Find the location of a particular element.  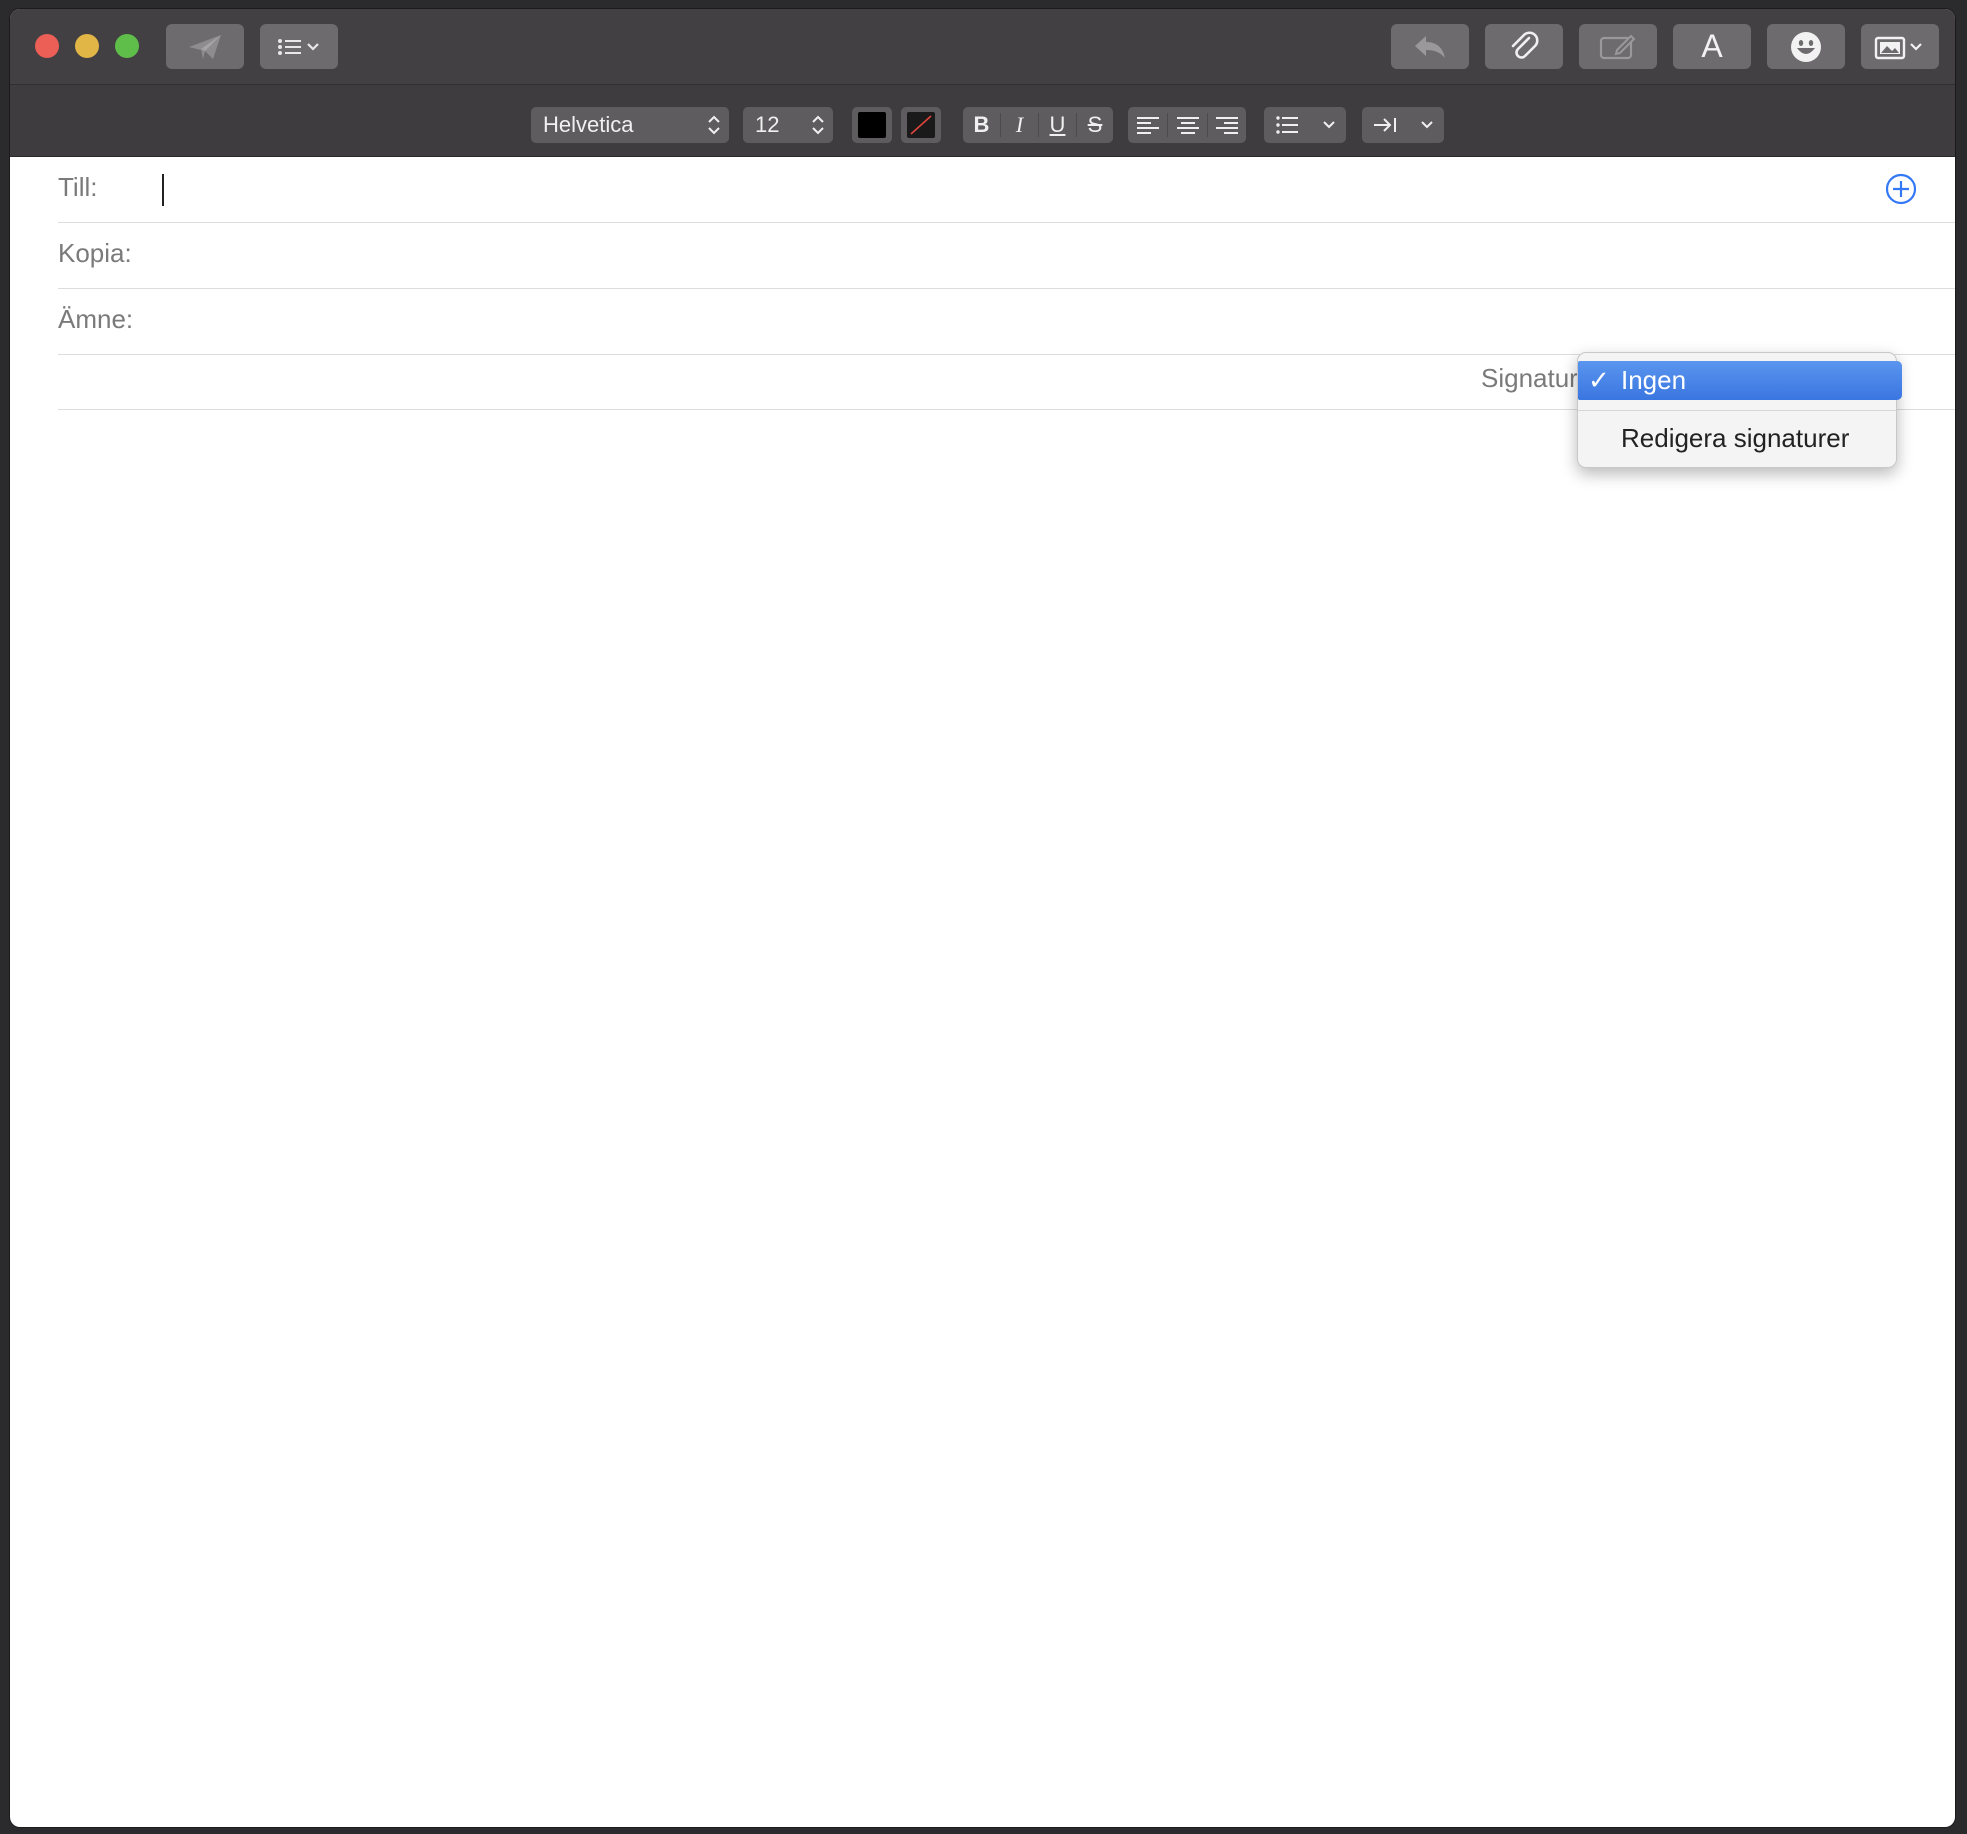

subject-input is located at coordinates (1061, 321).